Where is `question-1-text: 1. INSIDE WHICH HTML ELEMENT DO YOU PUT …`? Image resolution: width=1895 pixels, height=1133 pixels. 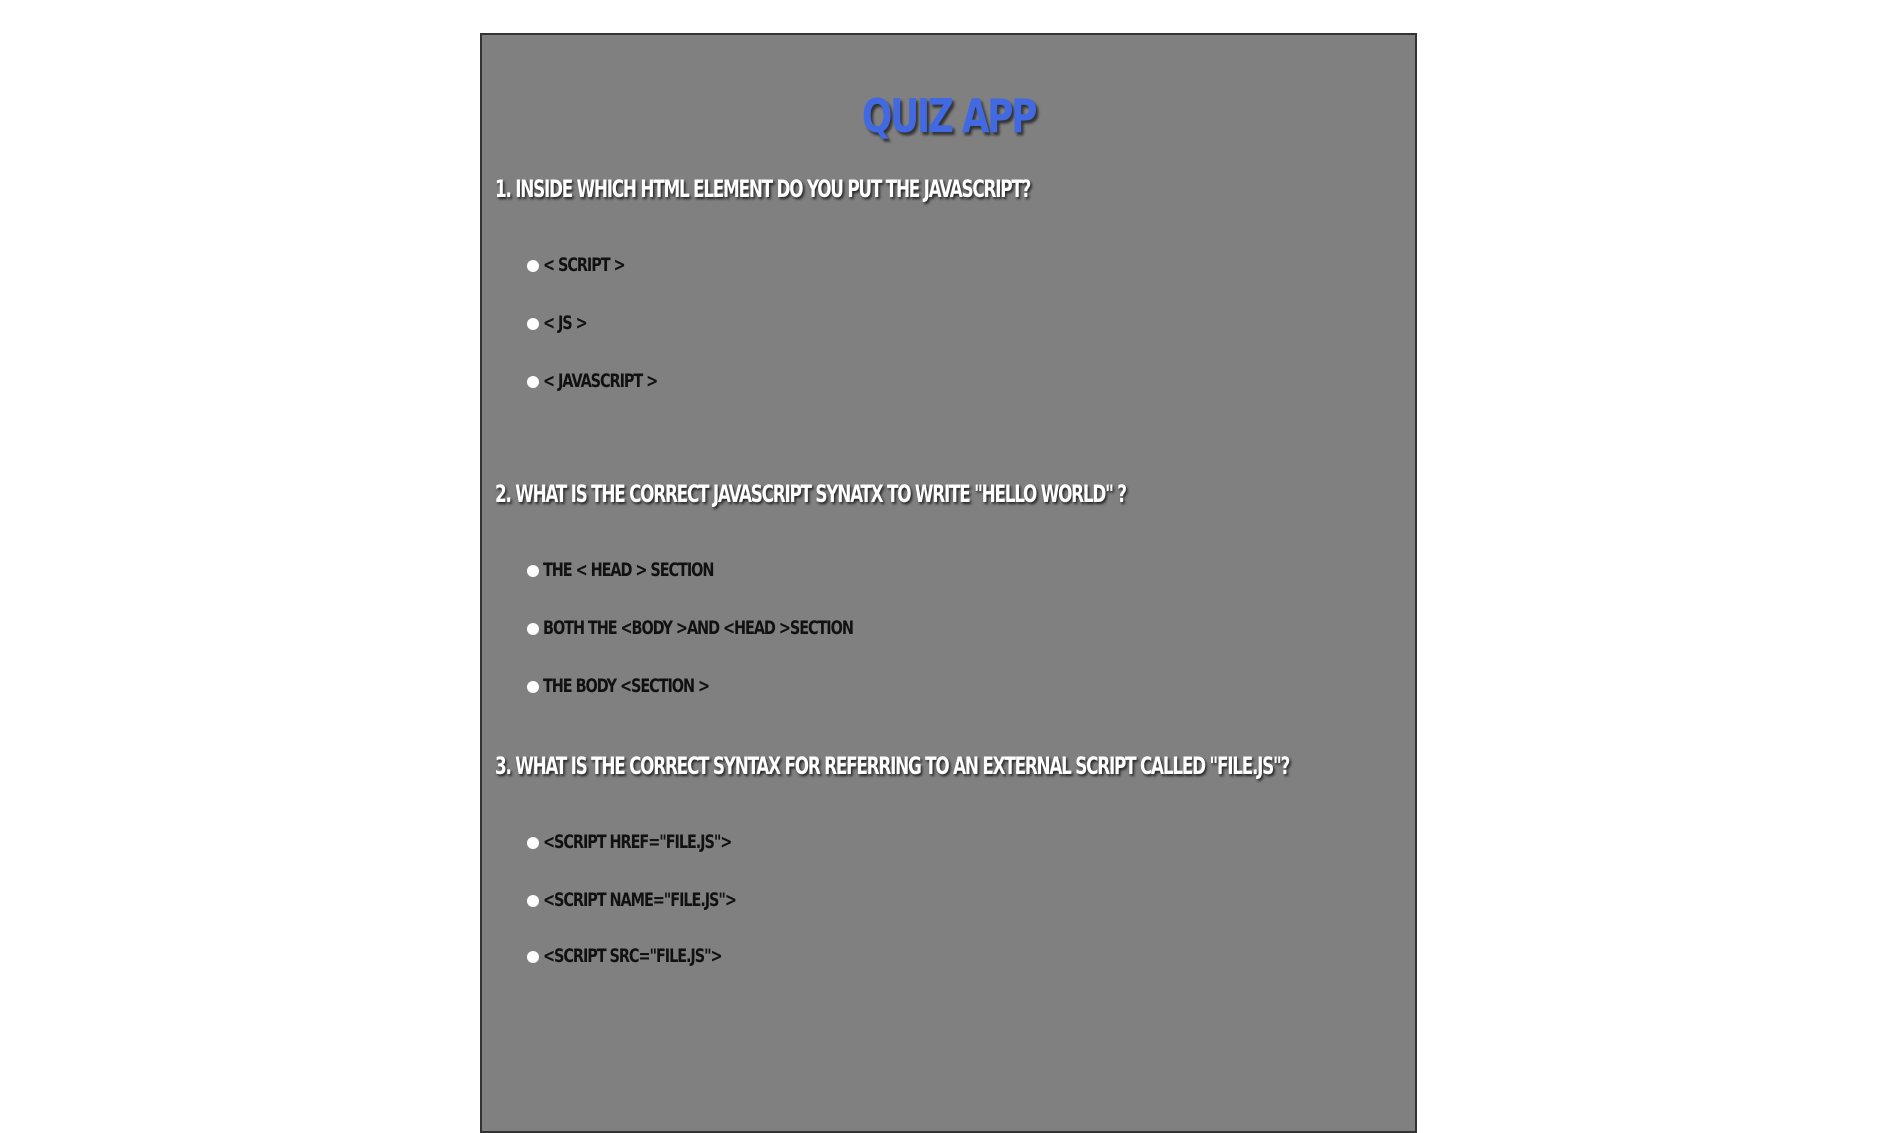
question-1-text: 1. INSIDE WHICH HTML ELEMENT DO YOU PUT … is located at coordinates (763, 189).